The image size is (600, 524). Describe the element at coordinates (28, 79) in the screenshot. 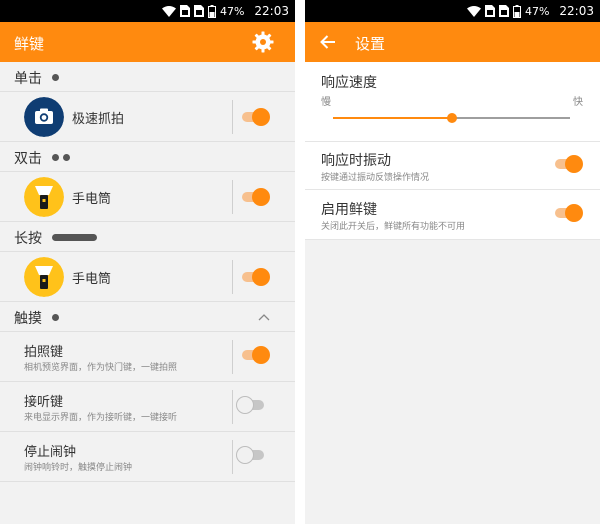

I see `single-tap-label: 单击` at that location.